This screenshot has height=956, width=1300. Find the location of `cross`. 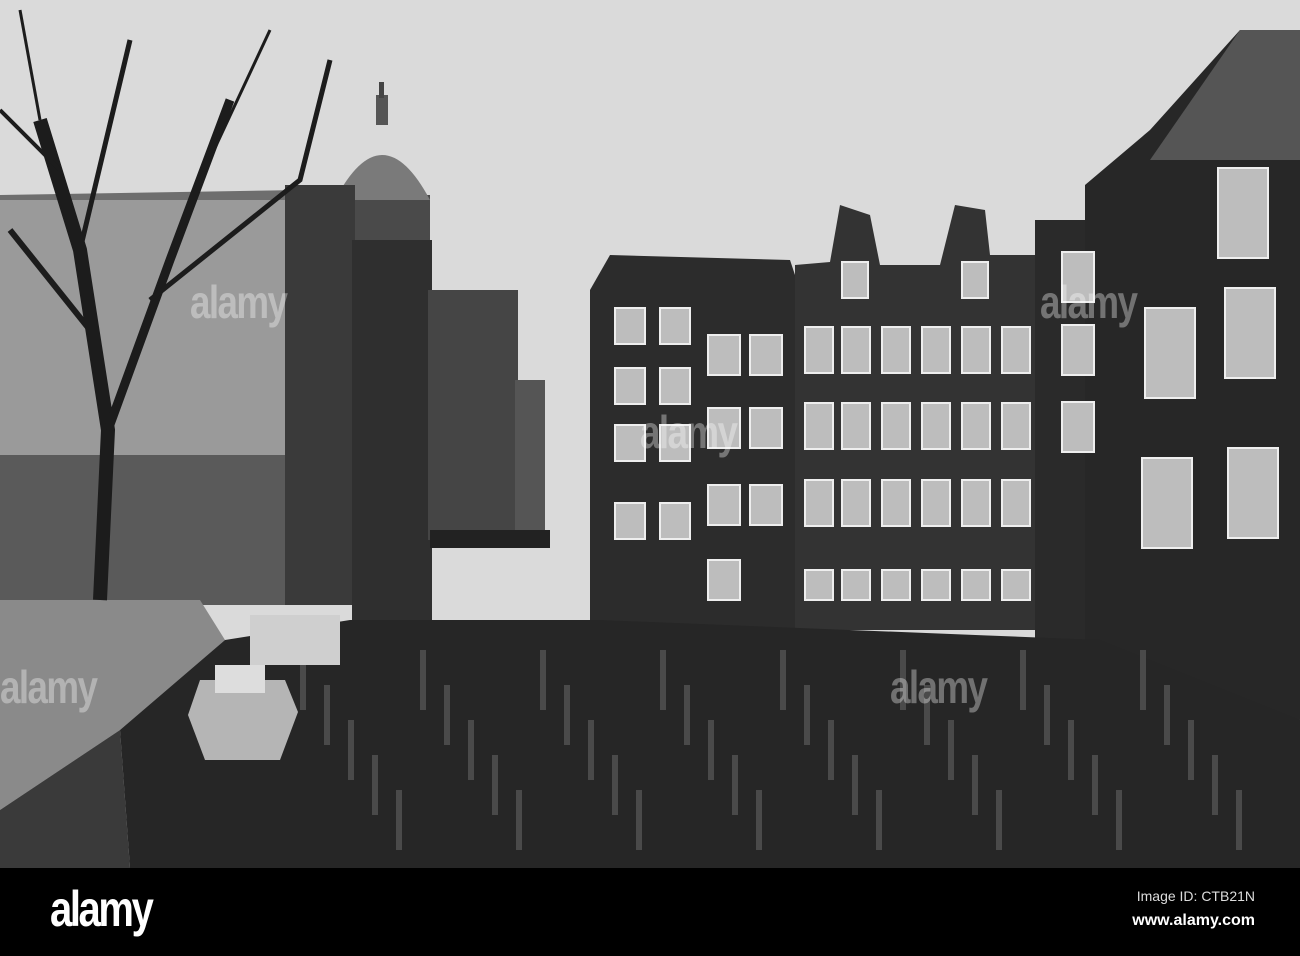

cross is located at coordinates (381, 90).